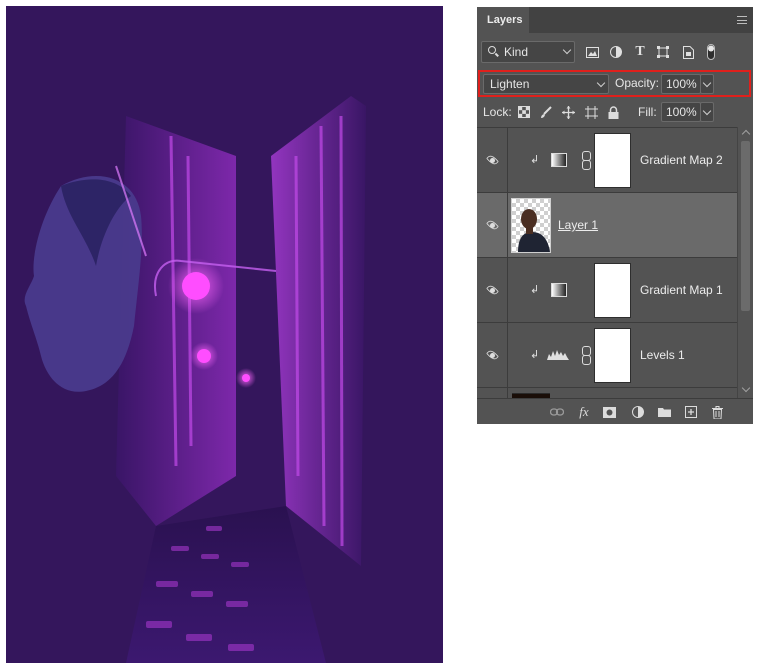 Image resolution: width=763 pixels, height=667 pixels. I want to click on lock-all-icon, so click(613, 112).